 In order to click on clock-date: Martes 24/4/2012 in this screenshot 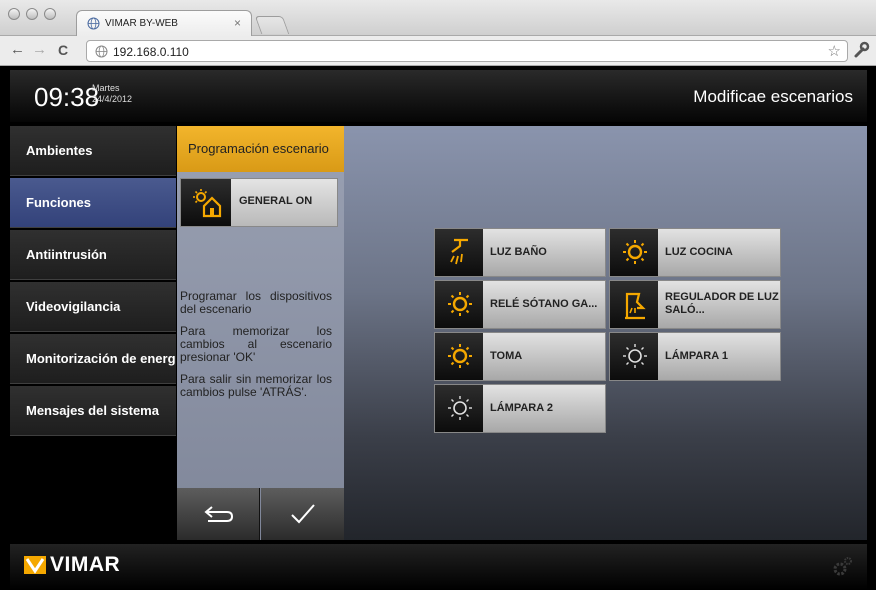, I will do `click(112, 94)`.